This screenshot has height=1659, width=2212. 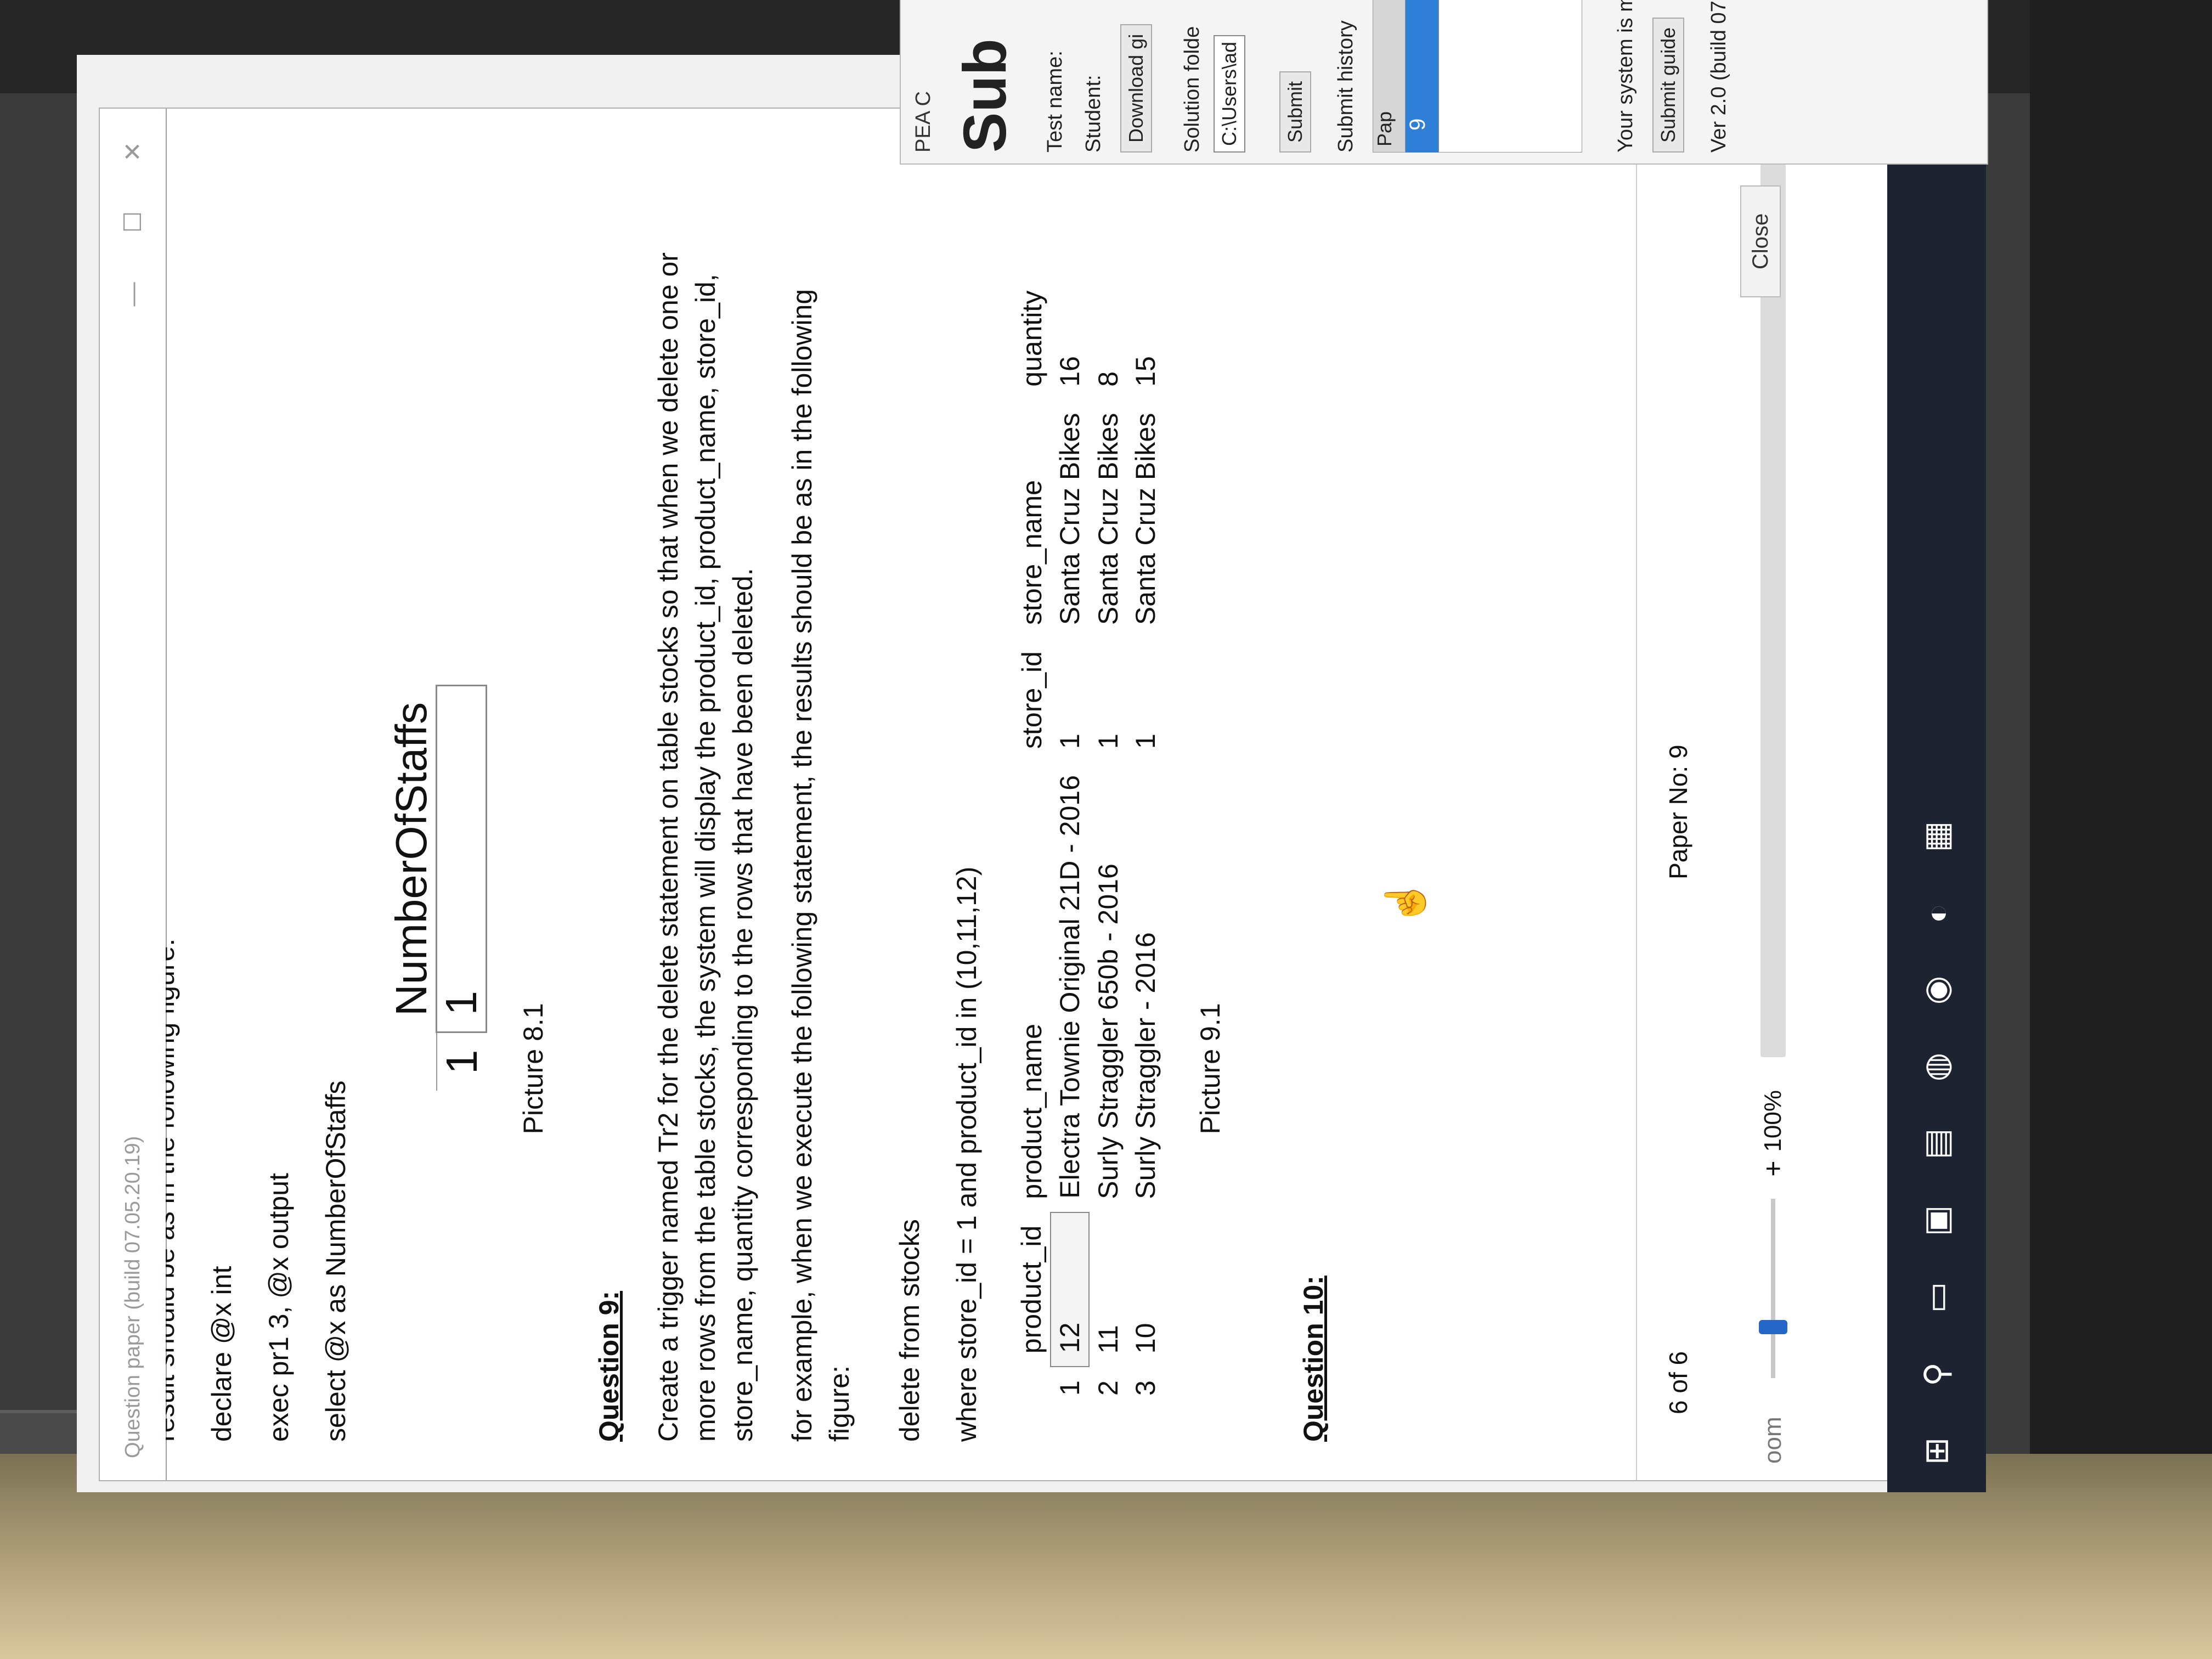 I want to click on code-line: delete from stocks, so click(x=909, y=1331).